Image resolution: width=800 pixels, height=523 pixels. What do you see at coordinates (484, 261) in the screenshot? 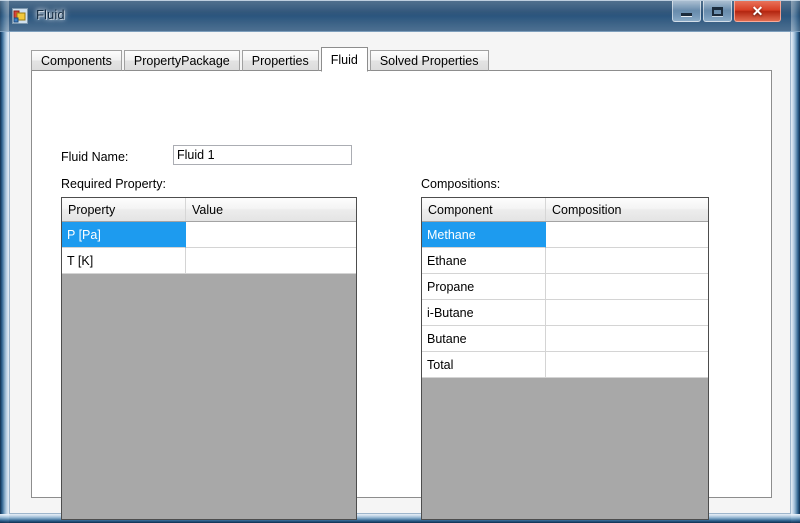
I see `row-name-cell: Ethane` at bounding box center [484, 261].